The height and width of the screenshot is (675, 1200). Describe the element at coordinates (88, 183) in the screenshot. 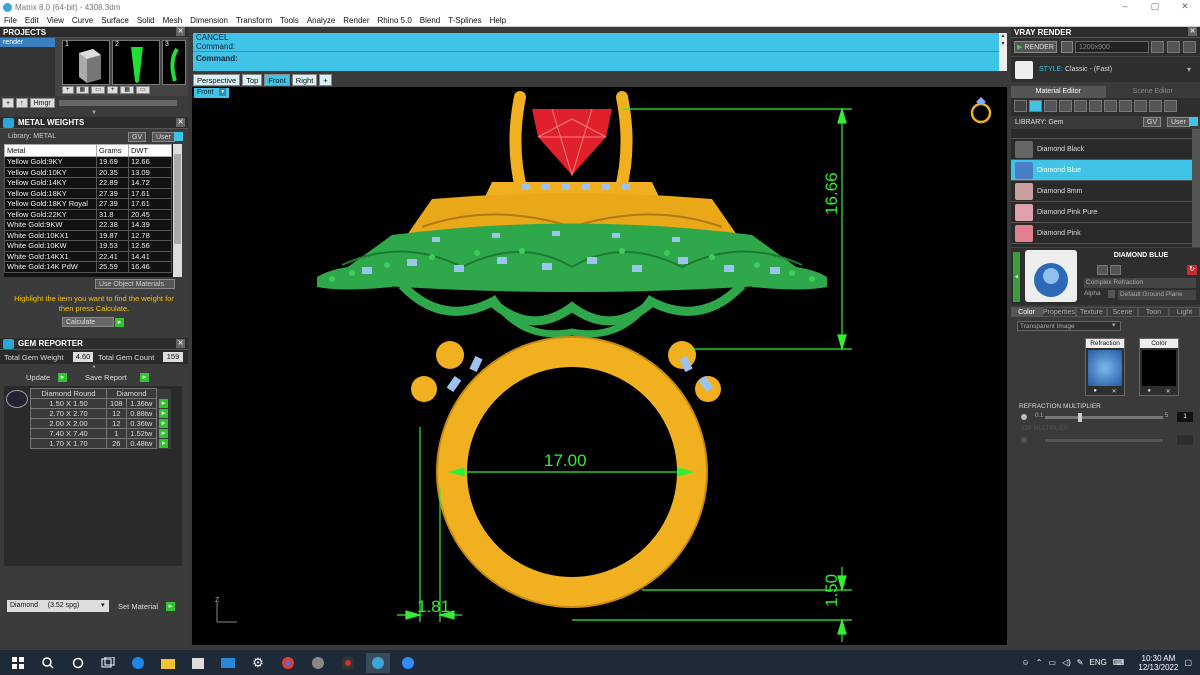

I see `table-row: Yellow Gold:14KY 22.89 14.72` at that location.